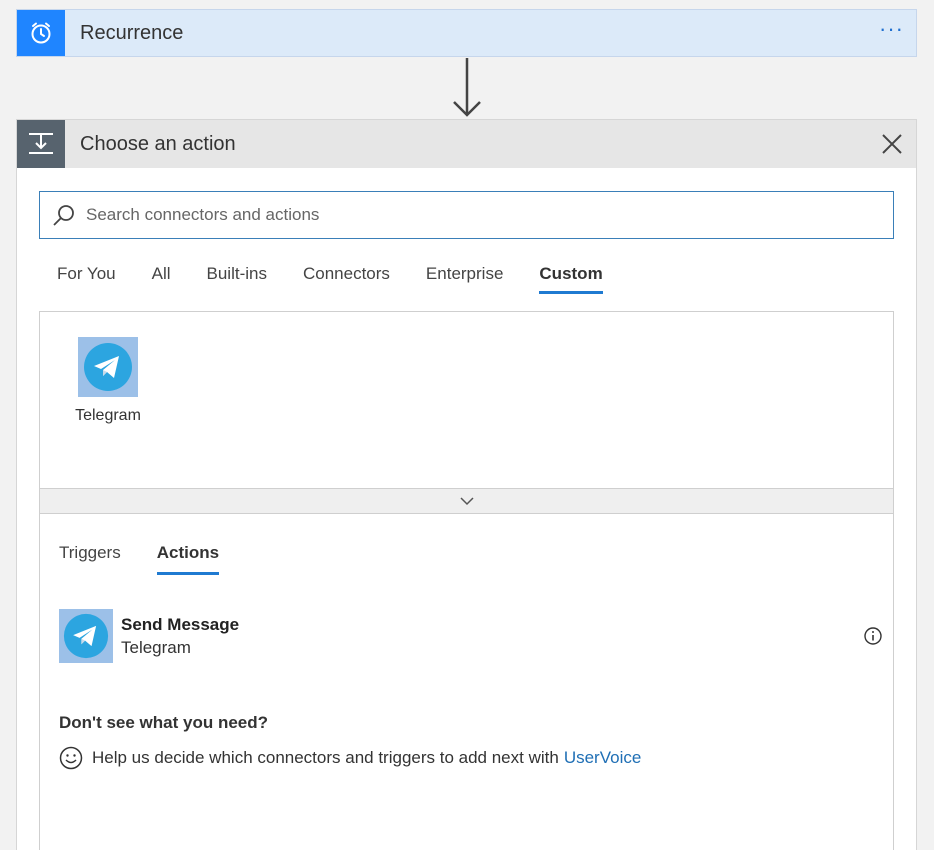 Image resolution: width=934 pixels, height=850 pixels. Describe the element at coordinates (492, 636) in the screenshot. I see `action-item-text: Send Message Telegram` at that location.